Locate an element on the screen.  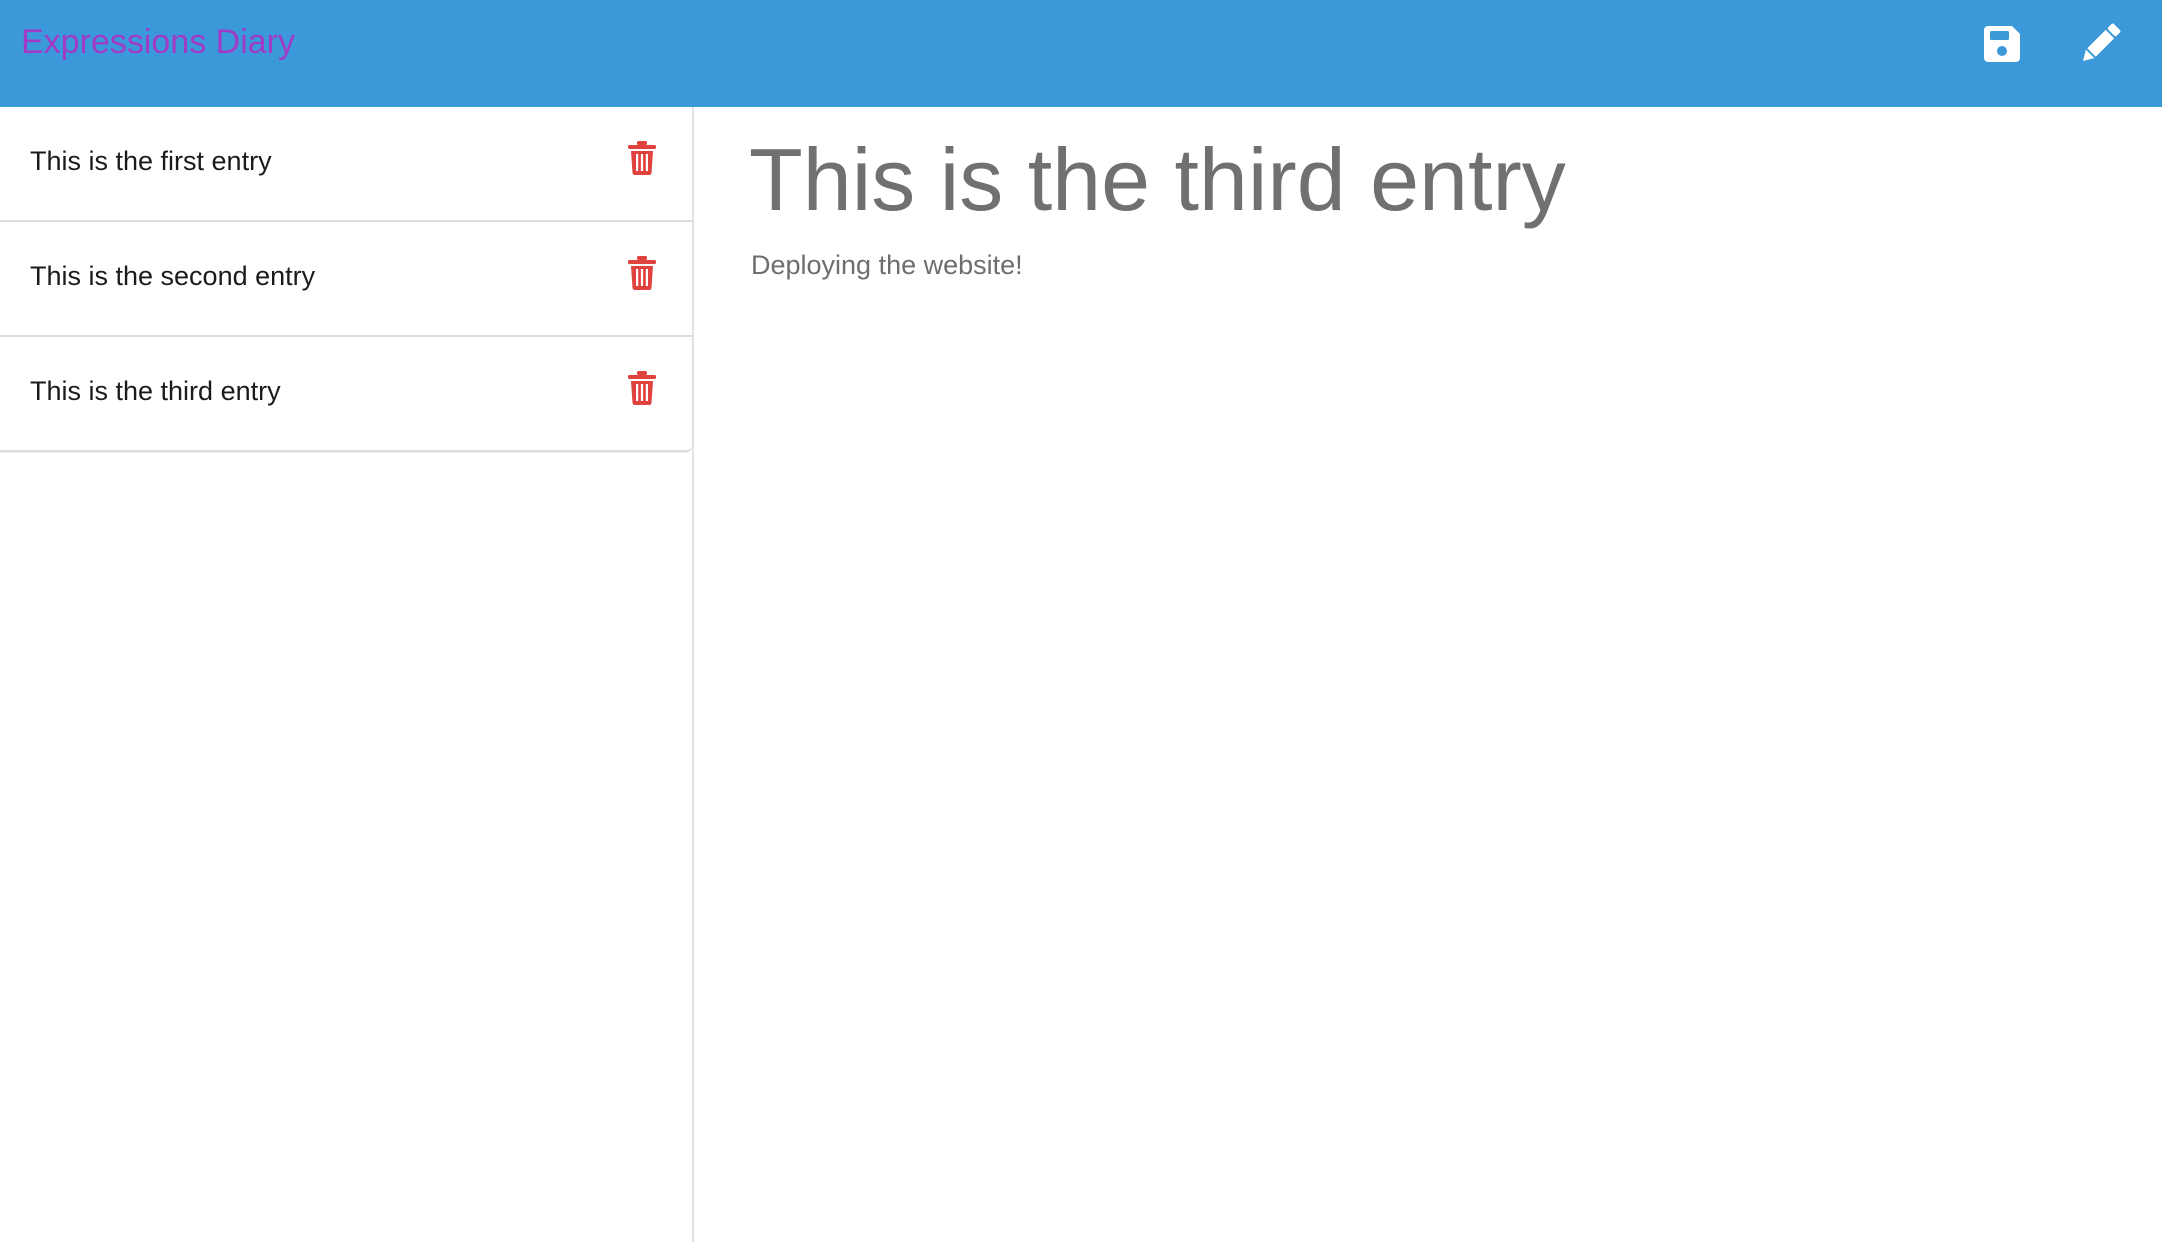
top-navbar: Expressions Diary is located at coordinates (1081, 53).